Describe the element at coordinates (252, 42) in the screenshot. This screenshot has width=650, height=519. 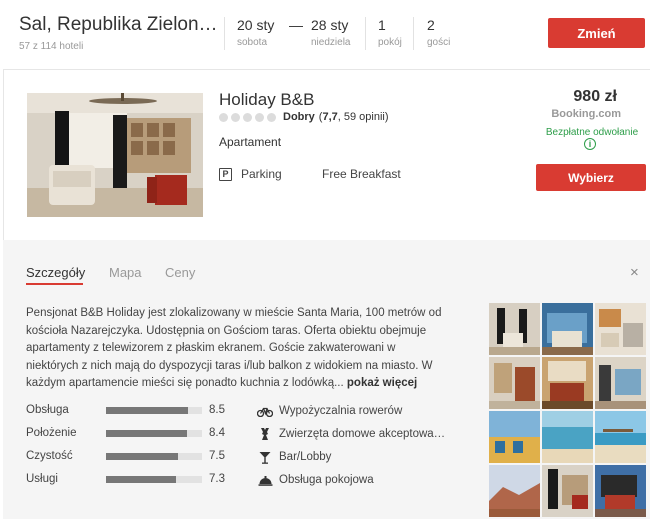
I see `checkin-day: sobota` at that location.